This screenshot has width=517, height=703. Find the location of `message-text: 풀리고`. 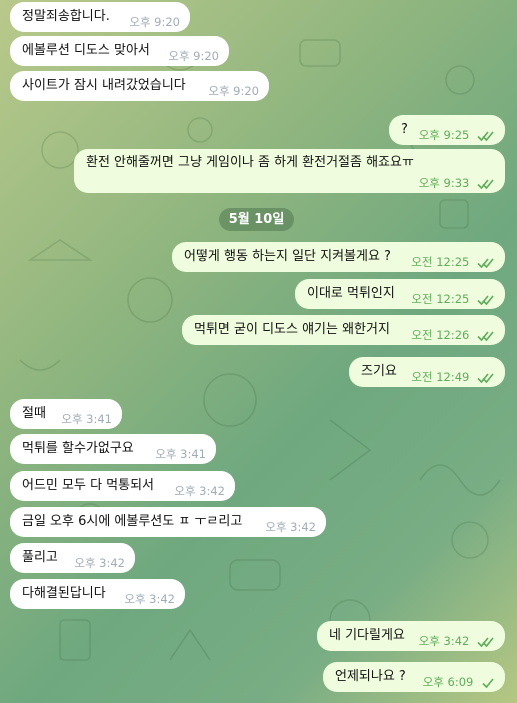

message-text: 풀리고 is located at coordinates (40, 557).